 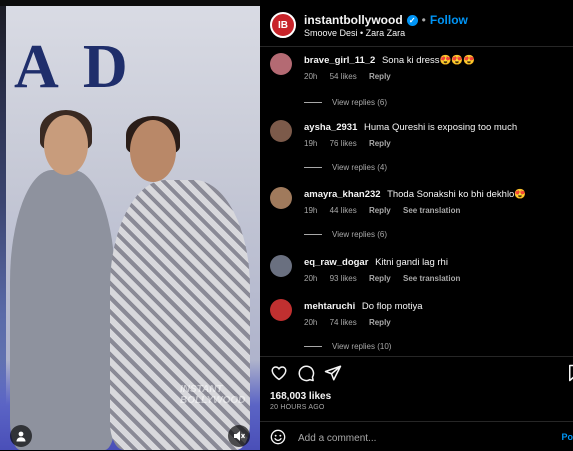 I want to click on comment-text: Sona ki dress😍😍😍, so click(x=428, y=60).